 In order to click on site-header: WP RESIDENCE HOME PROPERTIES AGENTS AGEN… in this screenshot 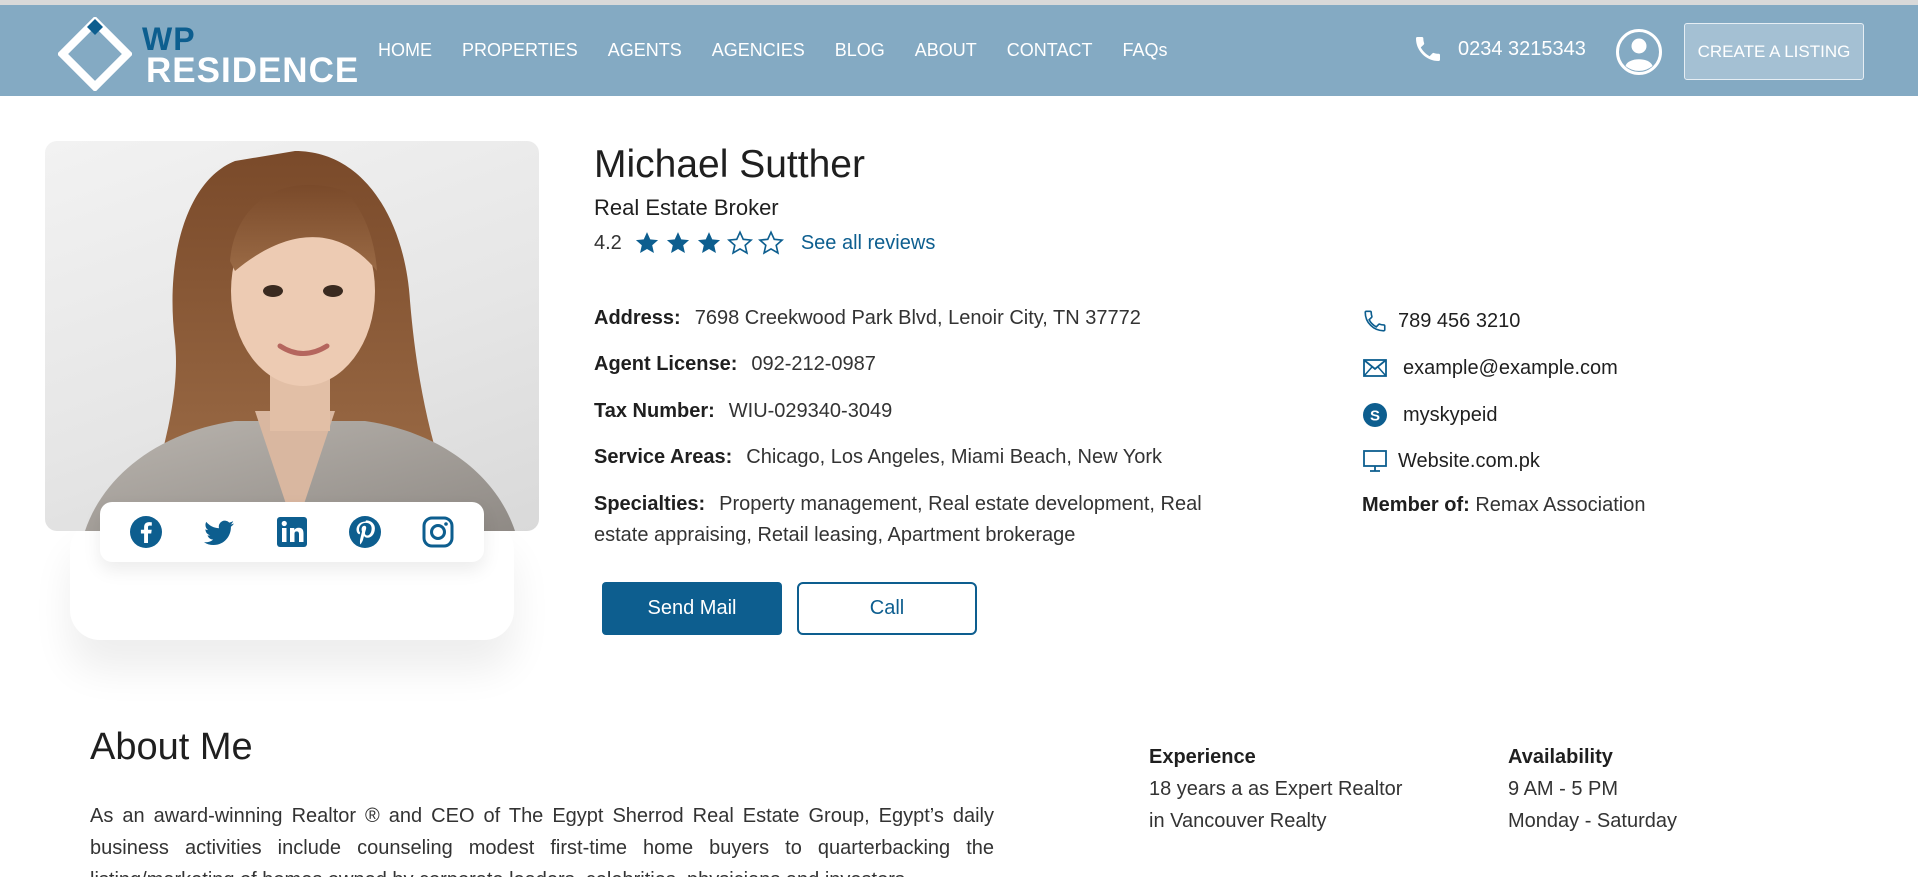, I will do `click(959, 50)`.